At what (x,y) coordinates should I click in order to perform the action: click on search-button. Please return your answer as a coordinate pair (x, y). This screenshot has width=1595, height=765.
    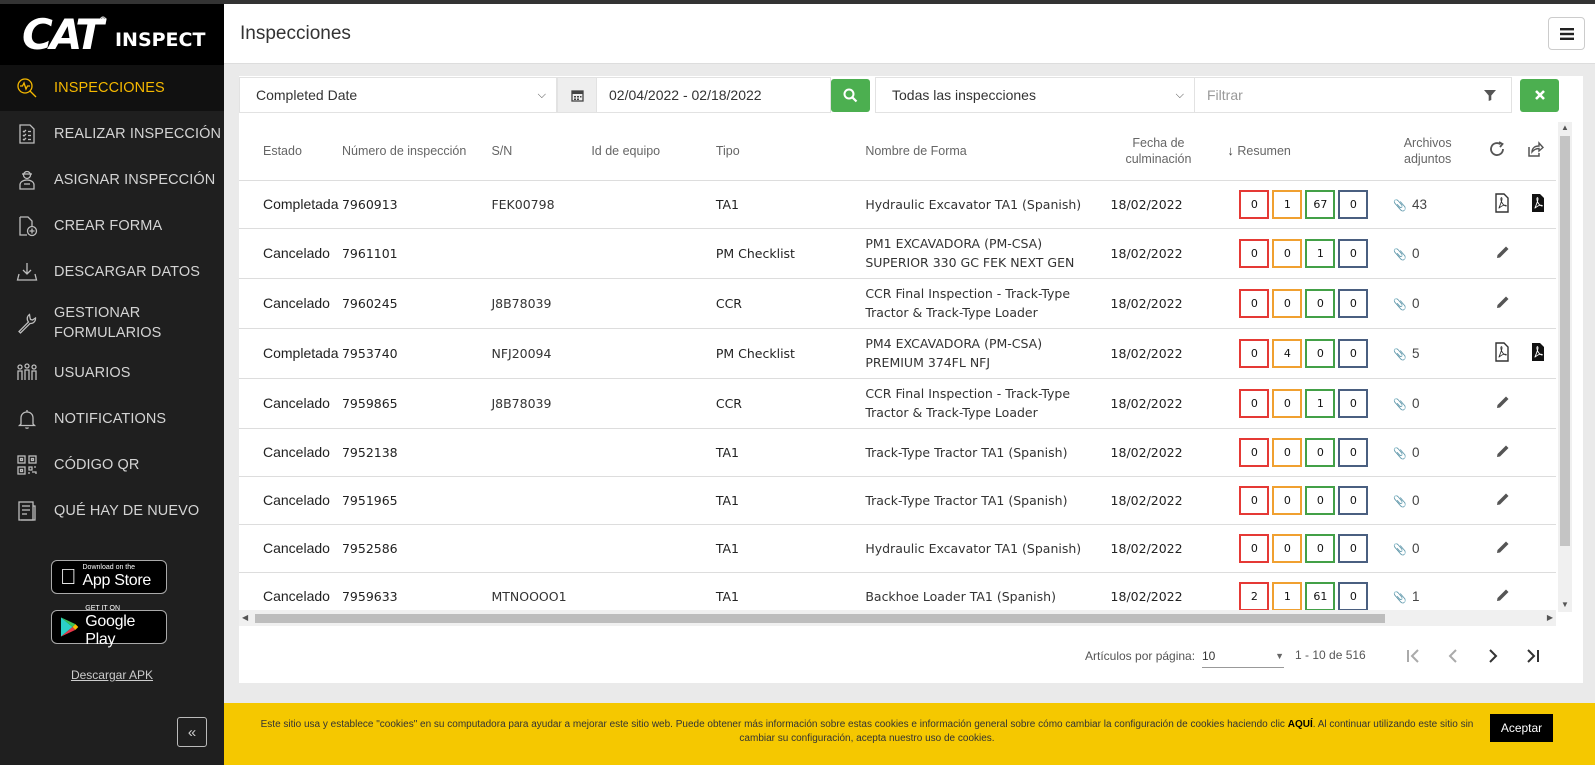
    Looking at the image, I should click on (850, 95).